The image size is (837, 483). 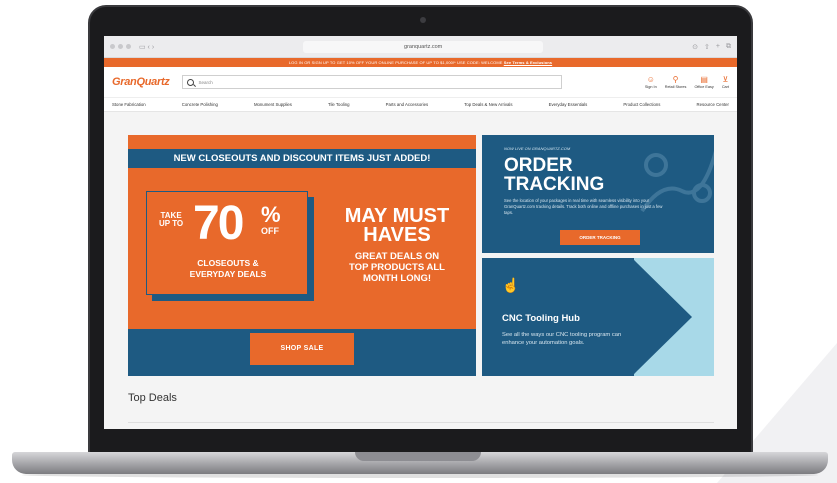 What do you see at coordinates (271, 214) in the screenshot?
I see `percent-sign: %` at bounding box center [271, 214].